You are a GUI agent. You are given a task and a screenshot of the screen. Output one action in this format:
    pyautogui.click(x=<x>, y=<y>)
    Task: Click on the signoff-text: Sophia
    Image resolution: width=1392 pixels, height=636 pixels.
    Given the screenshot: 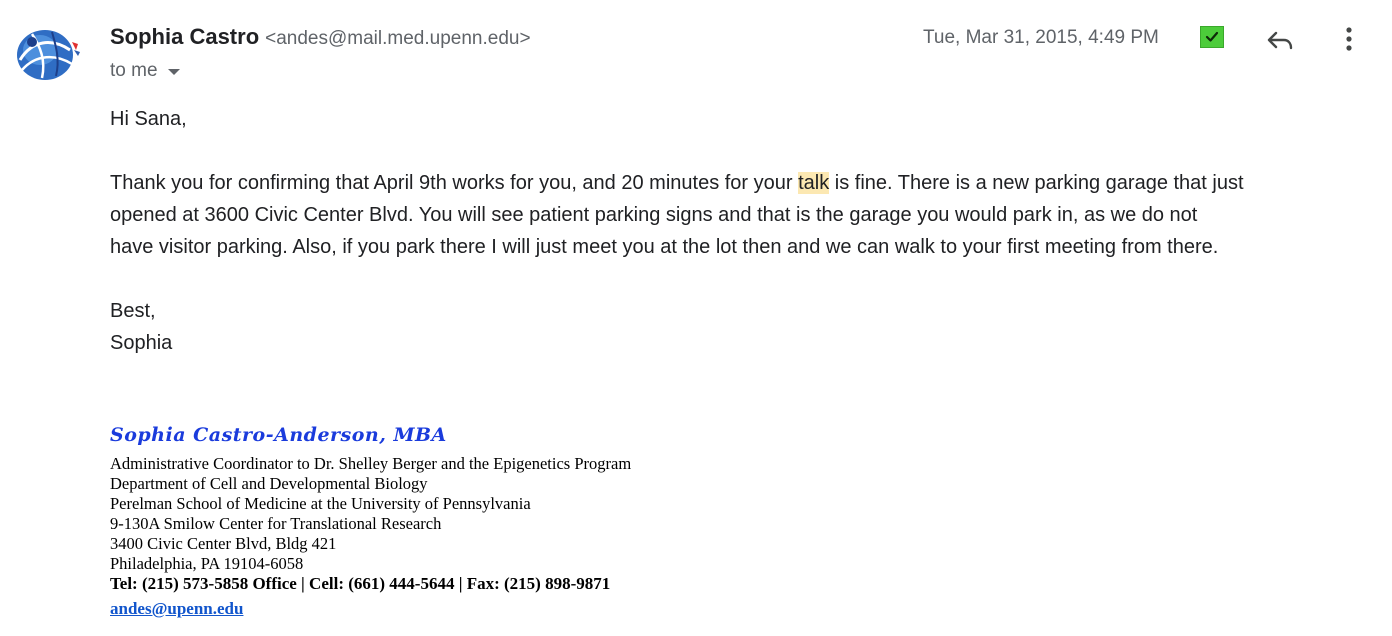 What is the action you would take?
    pyautogui.click(x=141, y=343)
    